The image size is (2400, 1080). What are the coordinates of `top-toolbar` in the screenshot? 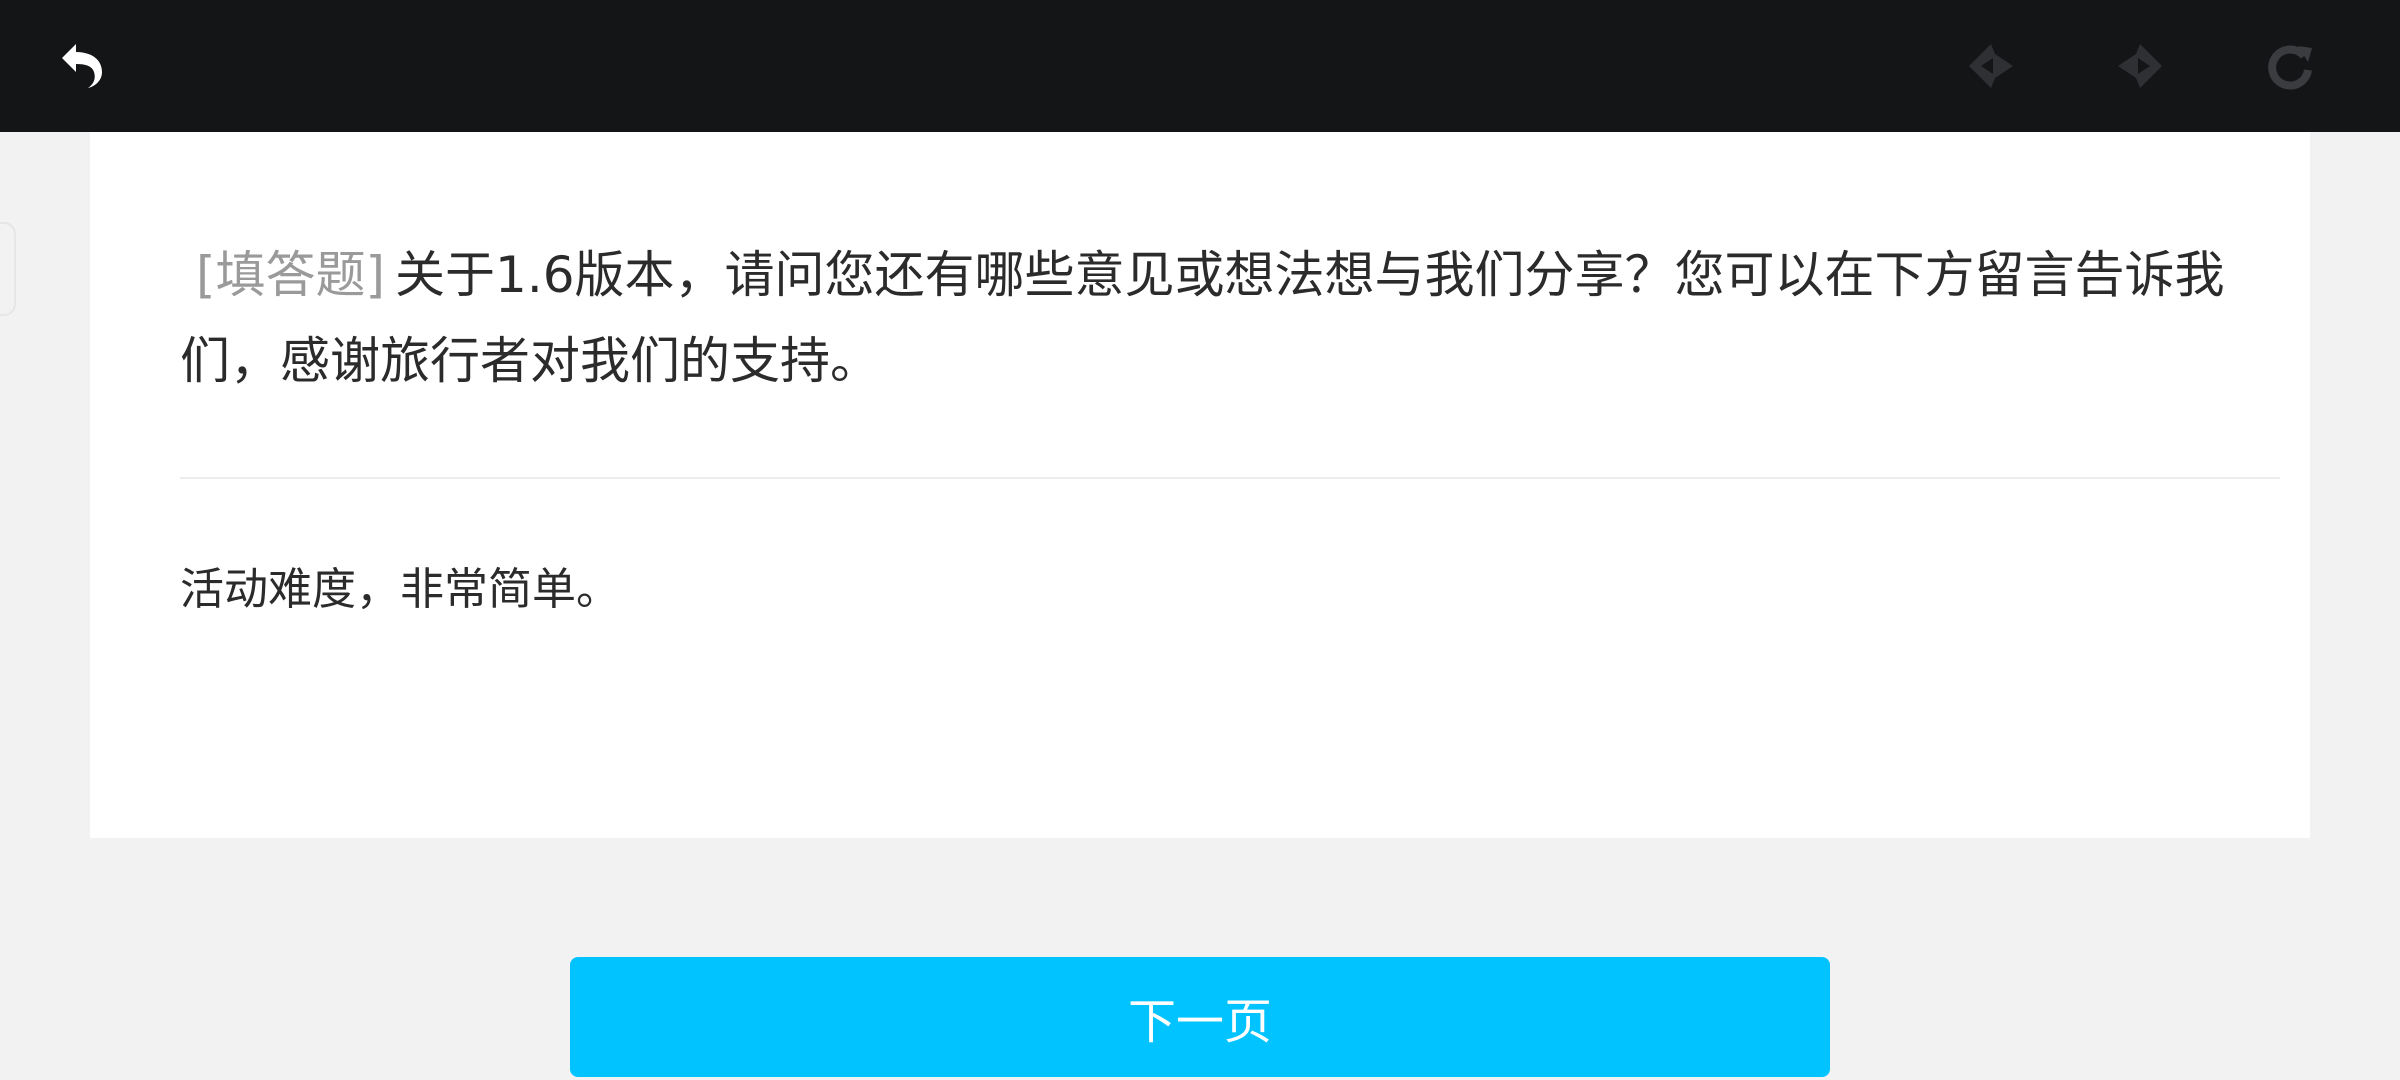 It's located at (1200, 66).